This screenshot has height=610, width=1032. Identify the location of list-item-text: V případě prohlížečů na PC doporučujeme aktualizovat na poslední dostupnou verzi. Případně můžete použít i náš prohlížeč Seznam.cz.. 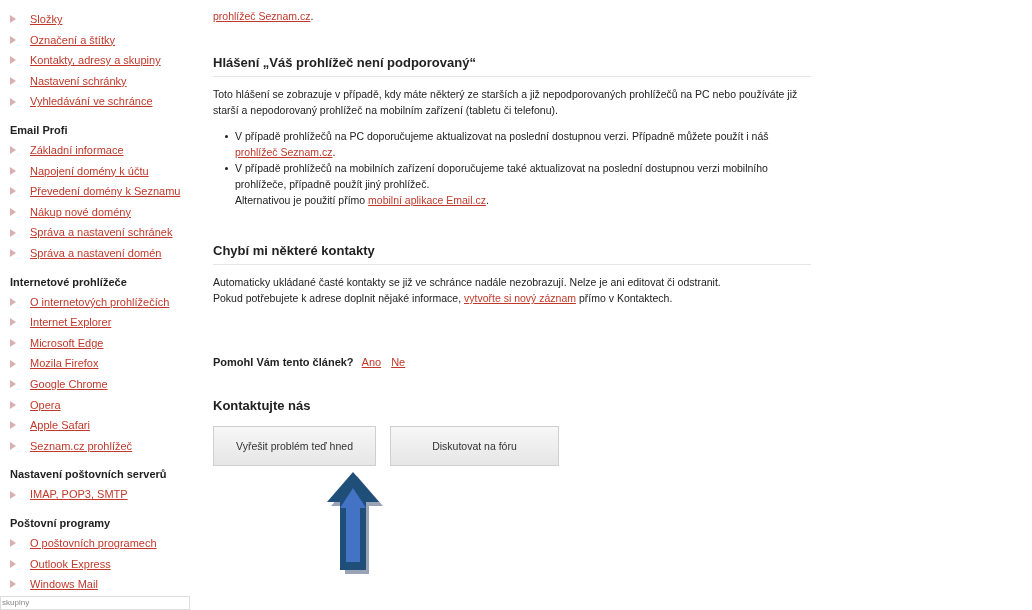
(502, 144).